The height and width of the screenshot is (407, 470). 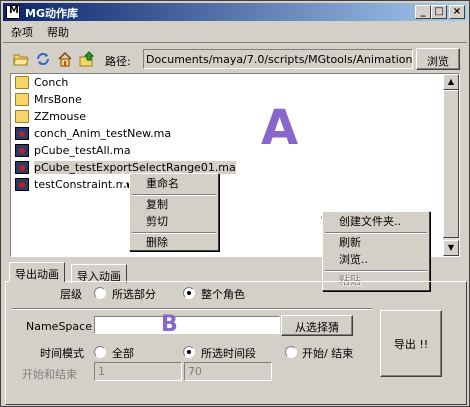 I want to click on time-mode-label: 时间模式, so click(x=62, y=353).